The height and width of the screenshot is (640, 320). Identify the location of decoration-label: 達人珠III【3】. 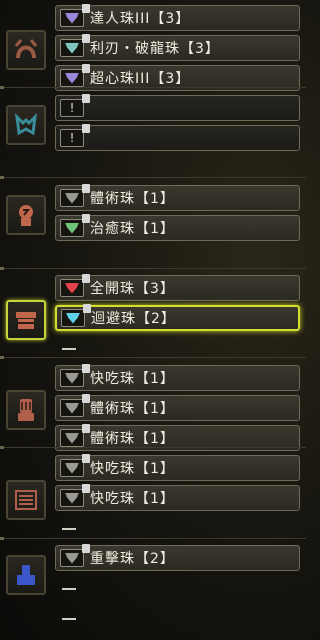
(140, 19).